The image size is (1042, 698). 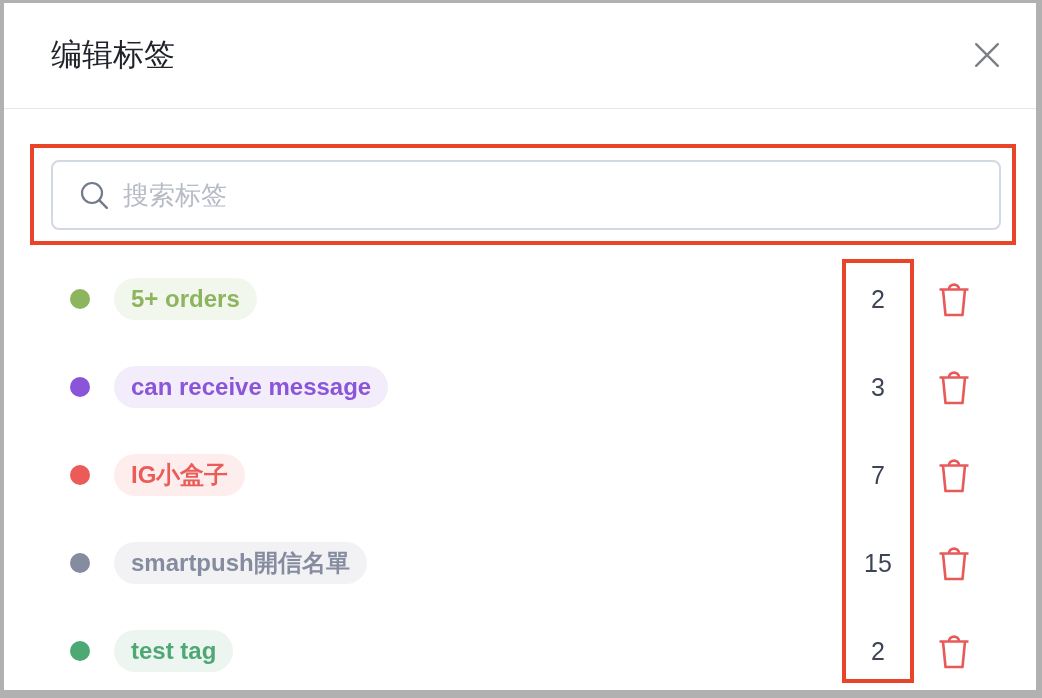 I want to click on tag-chip: smartpush開信名單, so click(x=240, y=563).